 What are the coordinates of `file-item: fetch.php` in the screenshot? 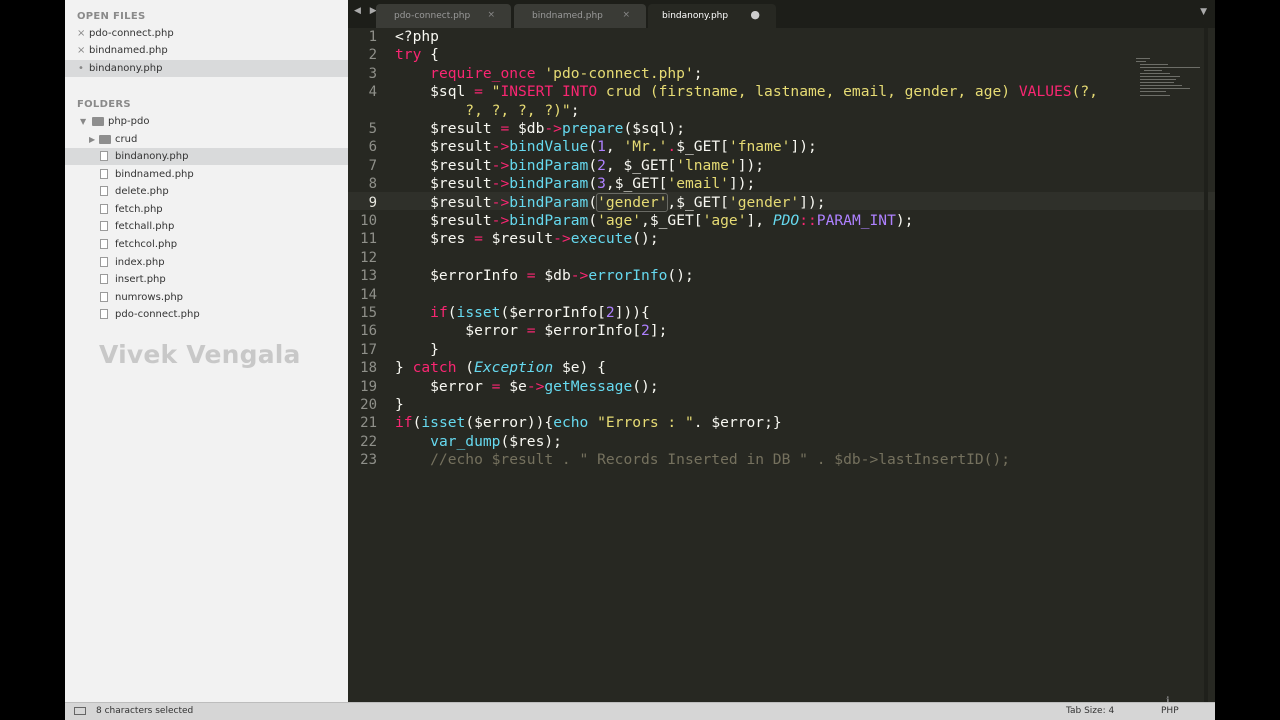 It's located at (206, 209).